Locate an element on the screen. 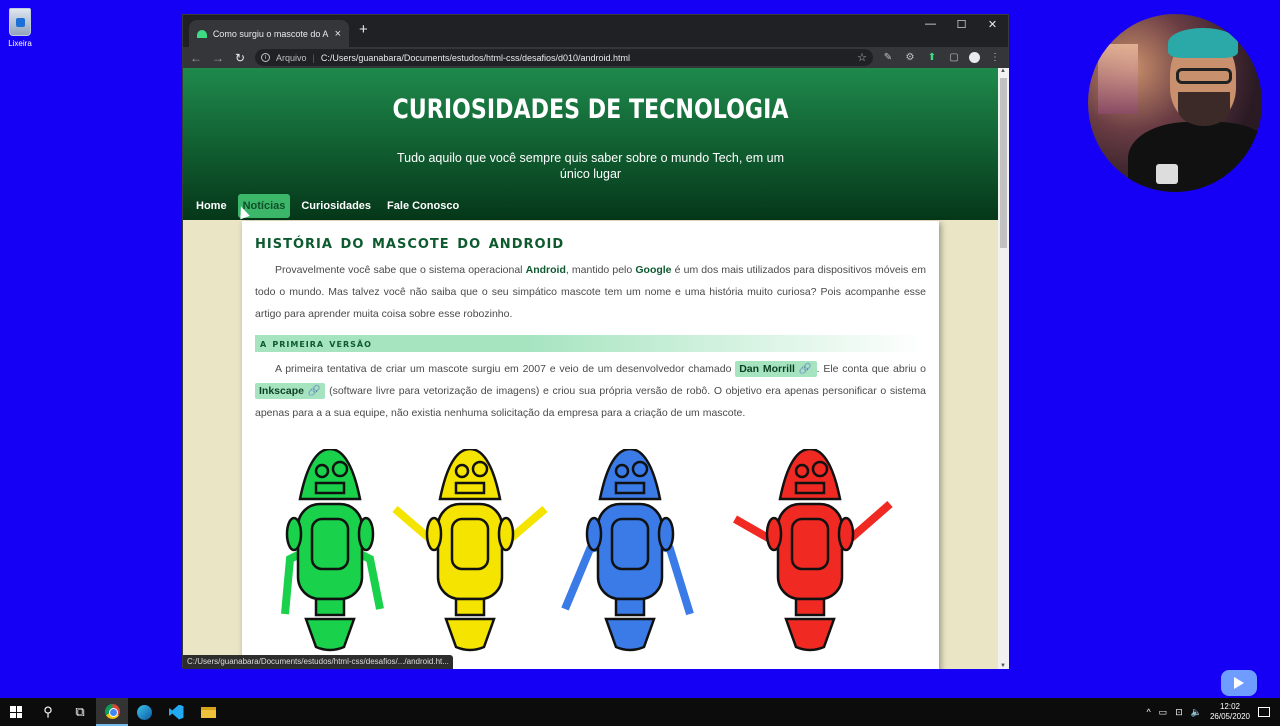 The image size is (1280, 726). youtube-play-icon is located at coordinates (1239, 683).